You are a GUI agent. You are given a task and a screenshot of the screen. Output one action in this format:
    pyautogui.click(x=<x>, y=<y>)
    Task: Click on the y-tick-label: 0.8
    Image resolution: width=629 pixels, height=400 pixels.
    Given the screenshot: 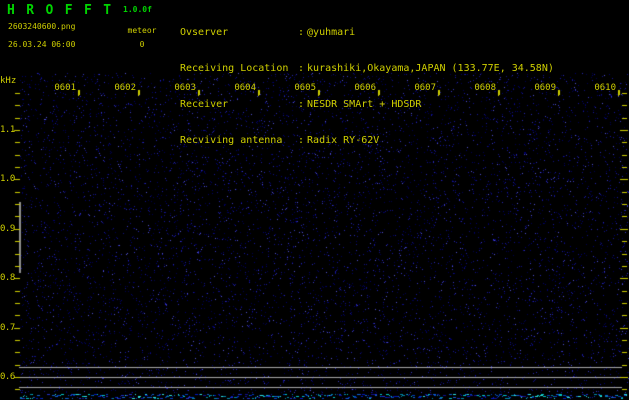 What is the action you would take?
    pyautogui.click(x=7, y=278)
    